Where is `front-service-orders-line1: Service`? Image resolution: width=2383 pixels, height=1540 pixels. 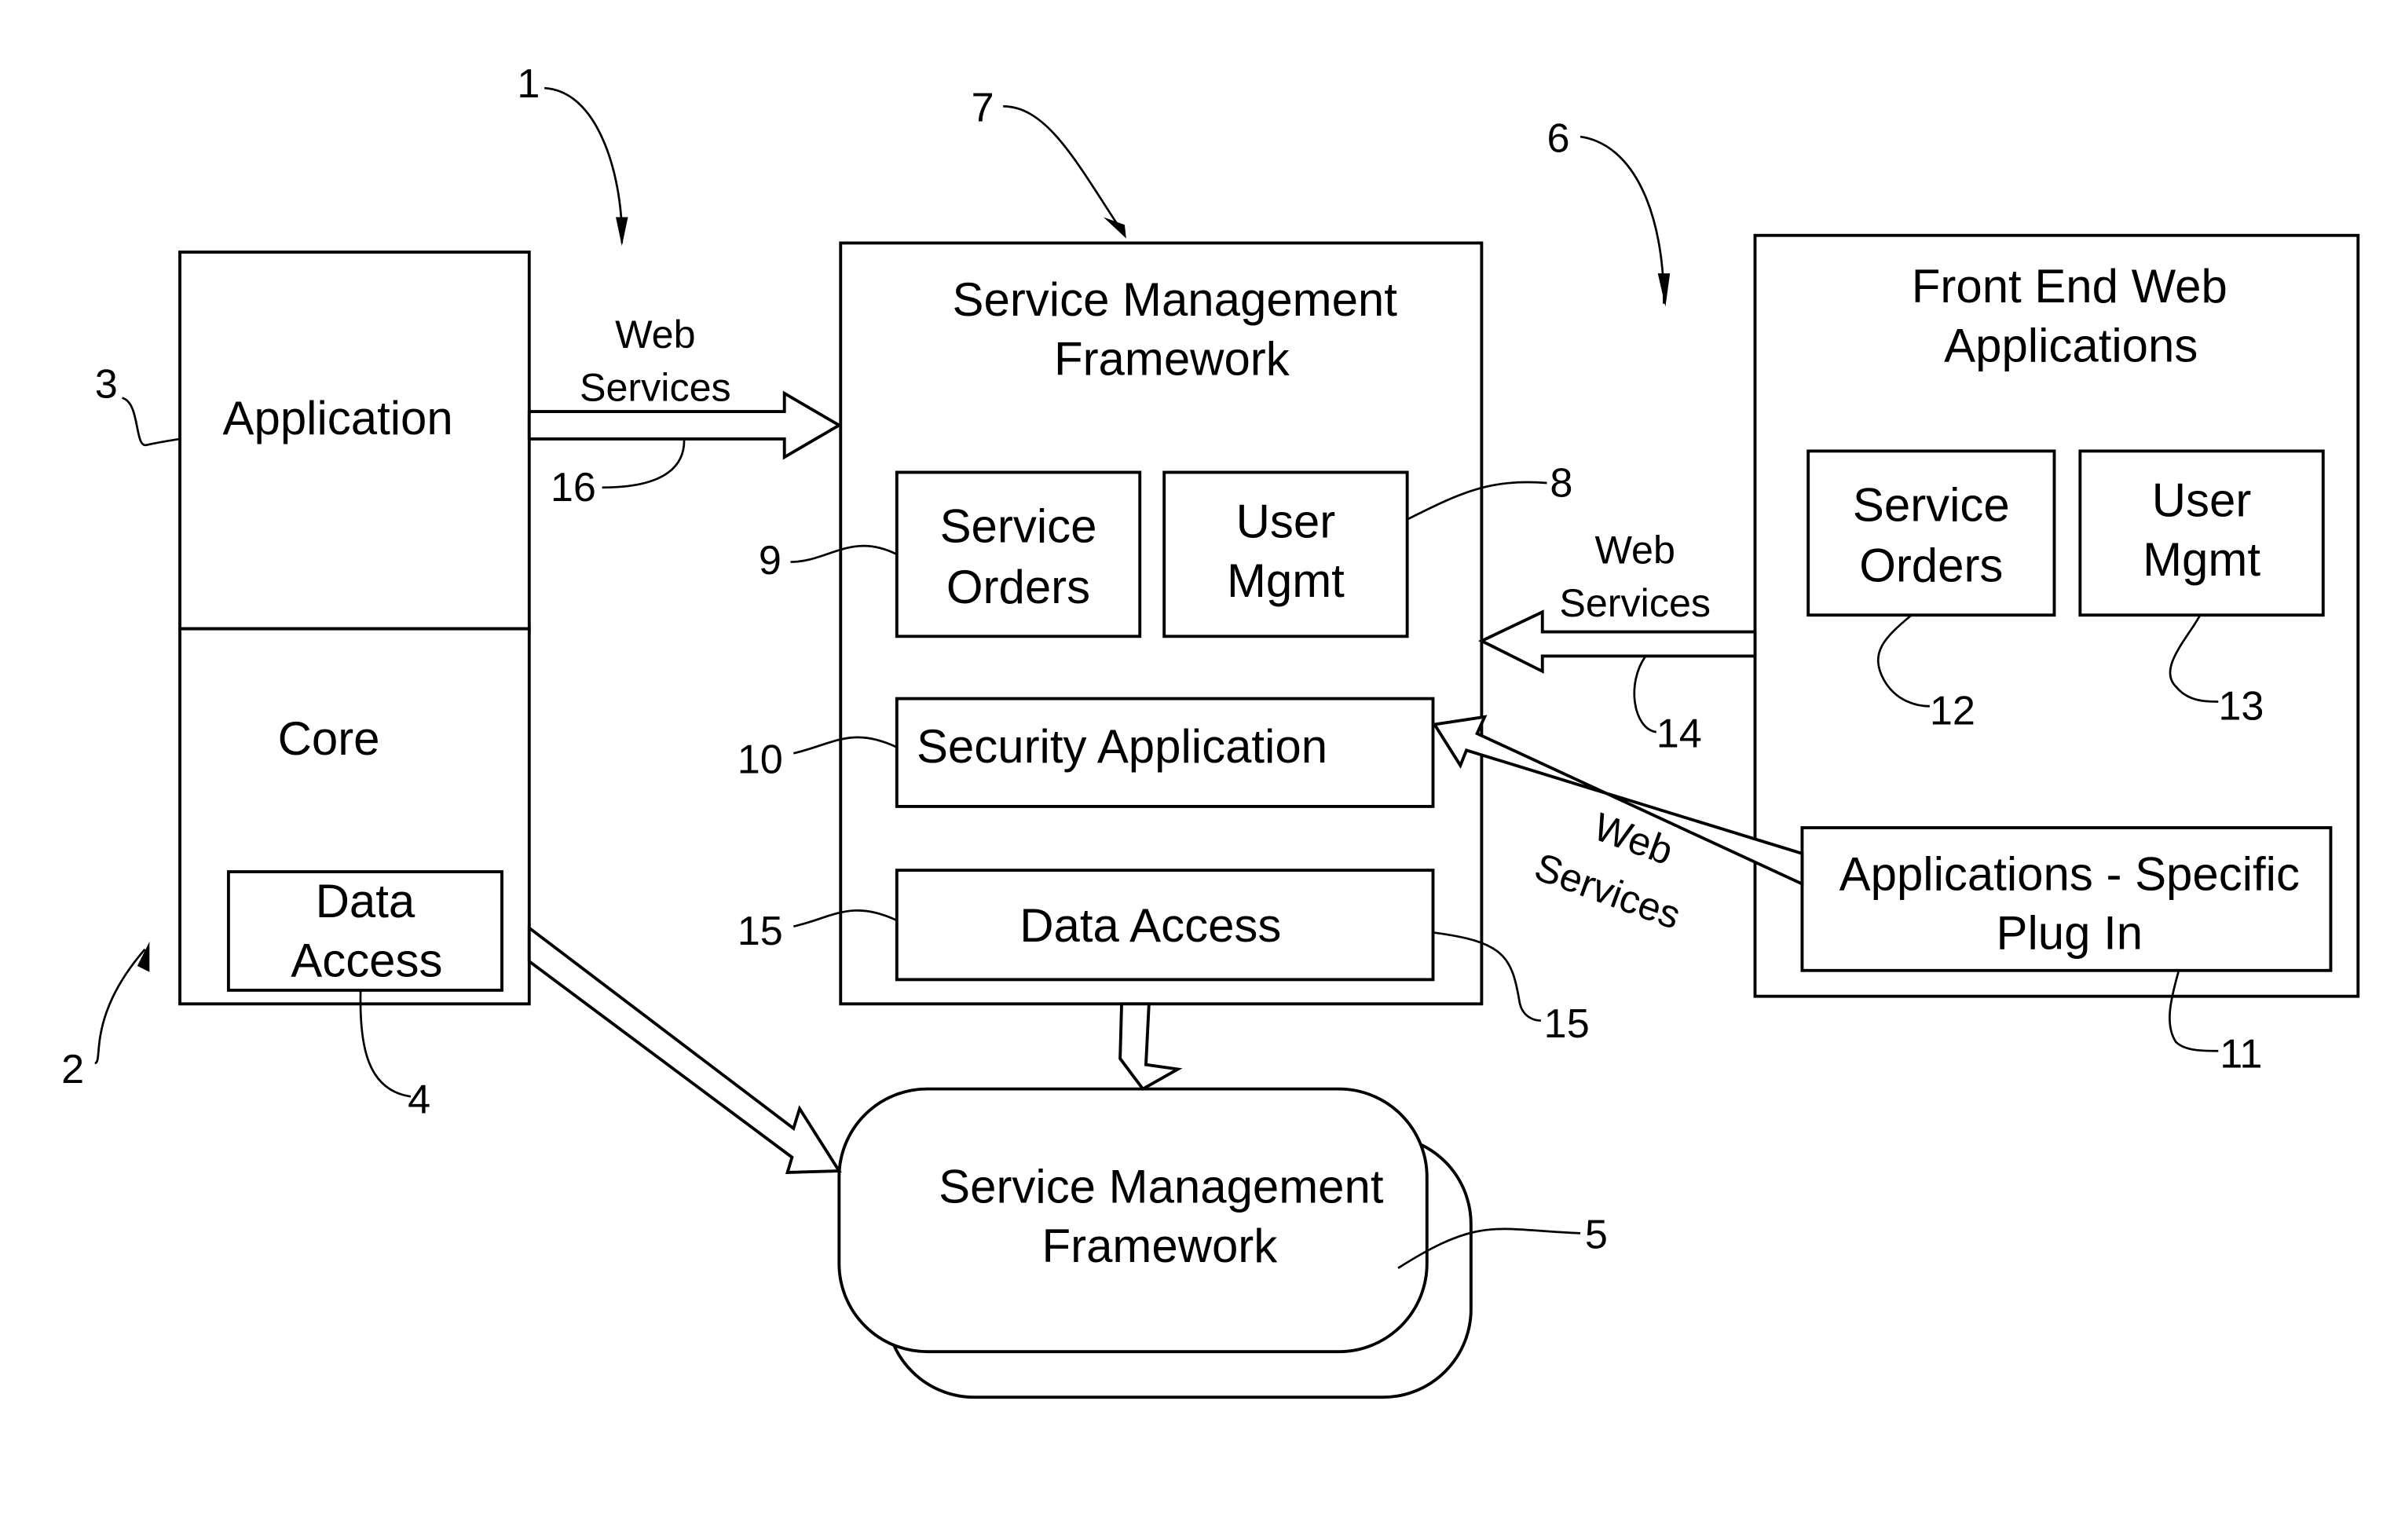
front-service-orders-line1: Service is located at coordinates (1931, 504).